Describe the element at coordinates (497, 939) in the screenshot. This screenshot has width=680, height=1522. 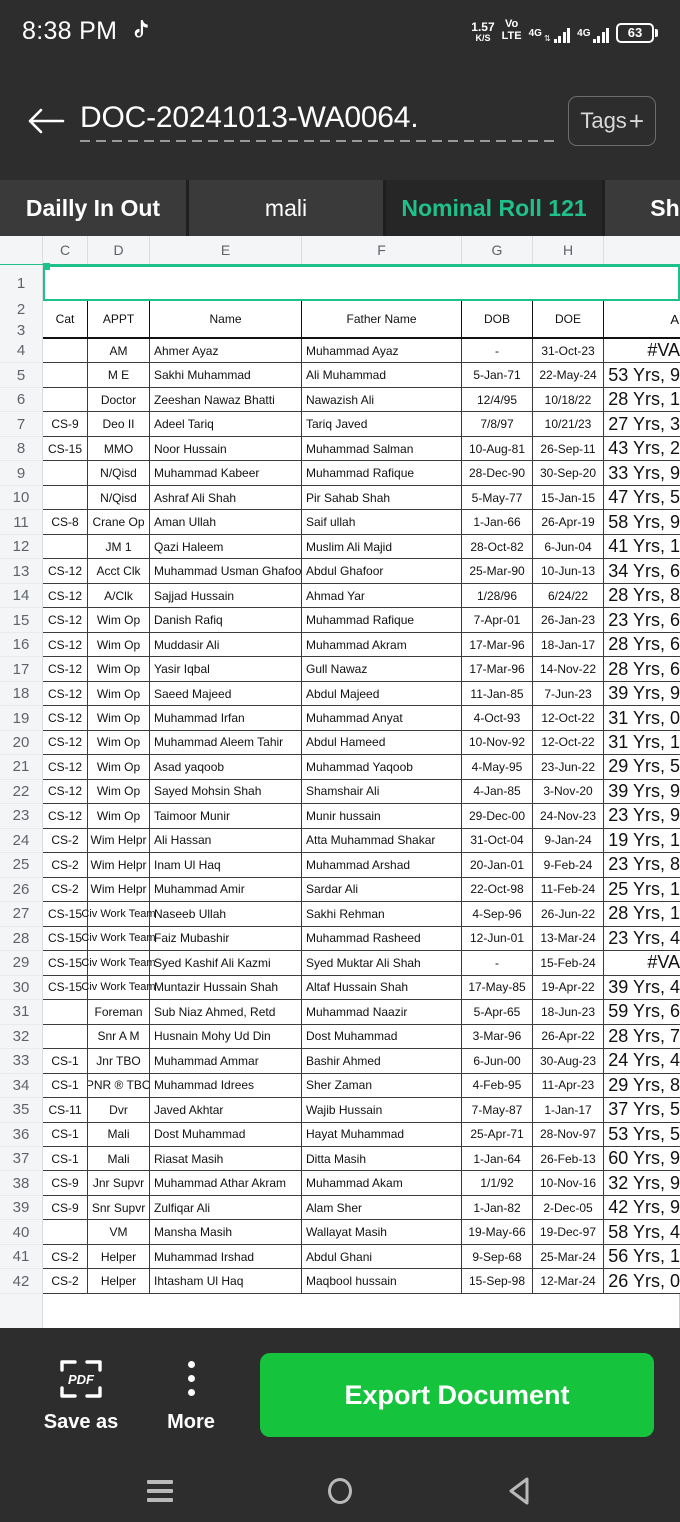
I see `cell-dob: 12-Jun-01` at that location.